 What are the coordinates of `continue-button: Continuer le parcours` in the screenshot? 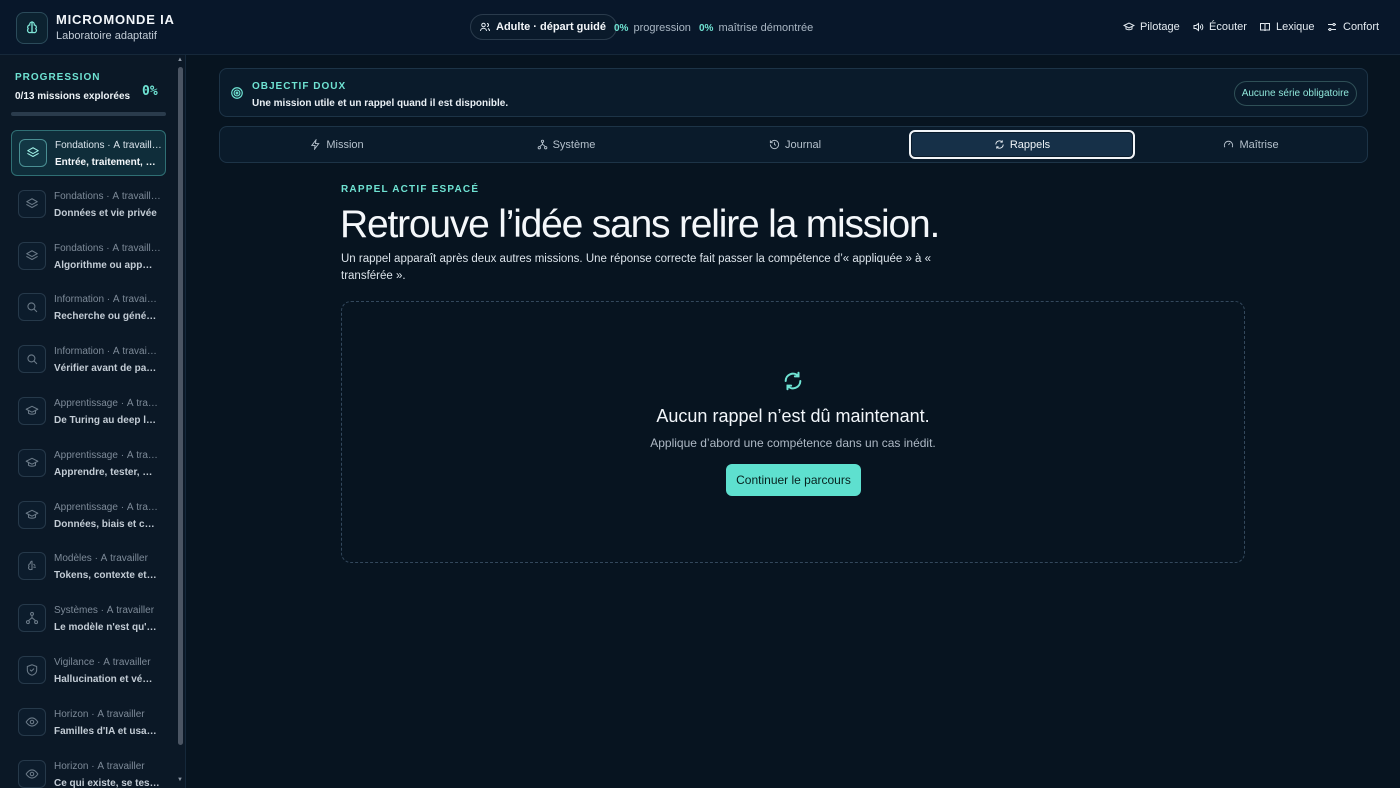 It's located at (793, 480).